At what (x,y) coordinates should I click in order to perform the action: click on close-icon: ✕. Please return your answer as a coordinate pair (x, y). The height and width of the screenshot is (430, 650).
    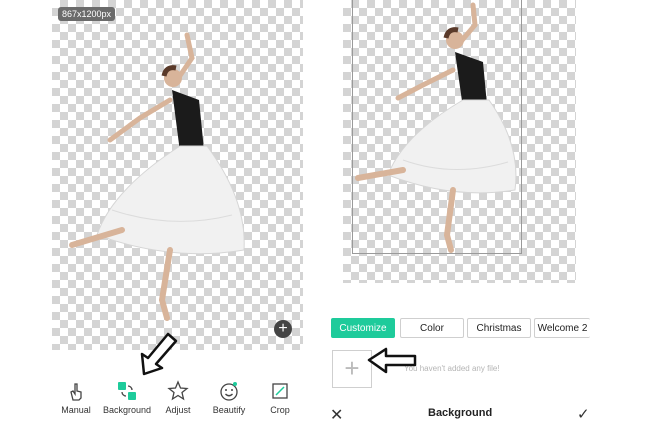
    Looking at the image, I should click on (336, 415).